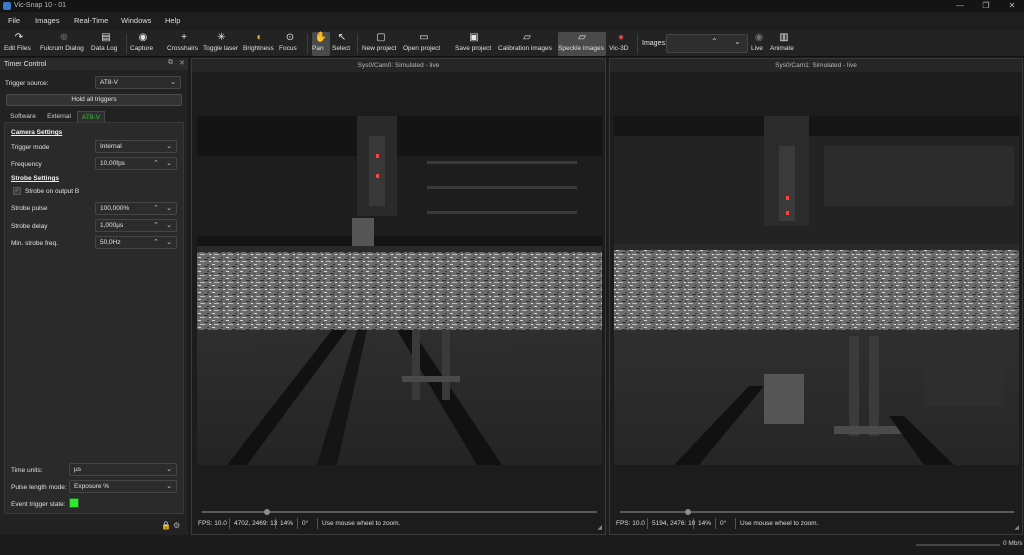 Image resolution: width=1024 pixels, height=555 pixels. Describe the element at coordinates (707, 43) in the screenshot. I see `images-selector: ⌃ ⌄` at that location.